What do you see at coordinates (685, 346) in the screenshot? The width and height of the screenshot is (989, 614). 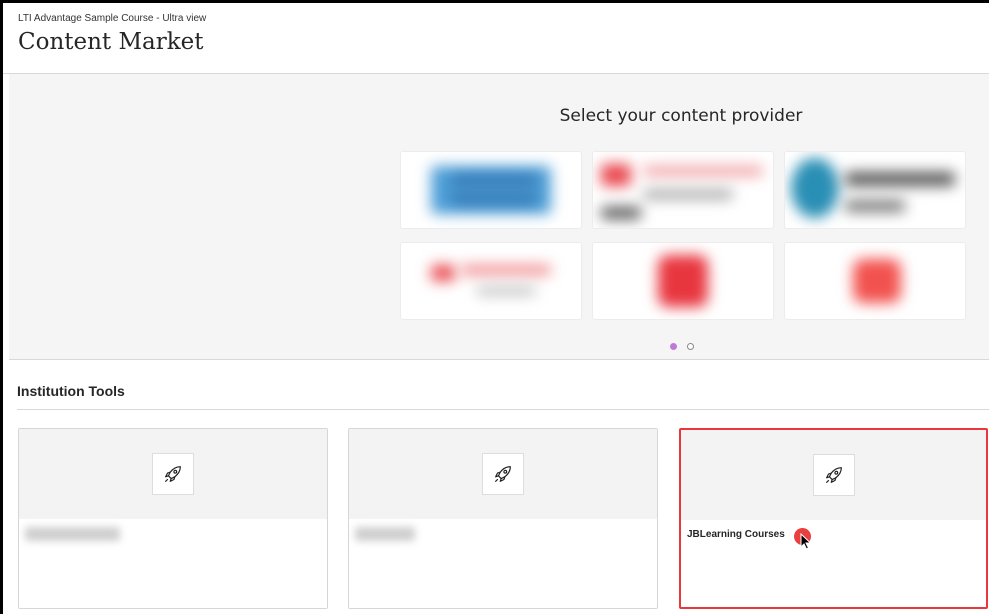 I see `carousel-pagination` at bounding box center [685, 346].